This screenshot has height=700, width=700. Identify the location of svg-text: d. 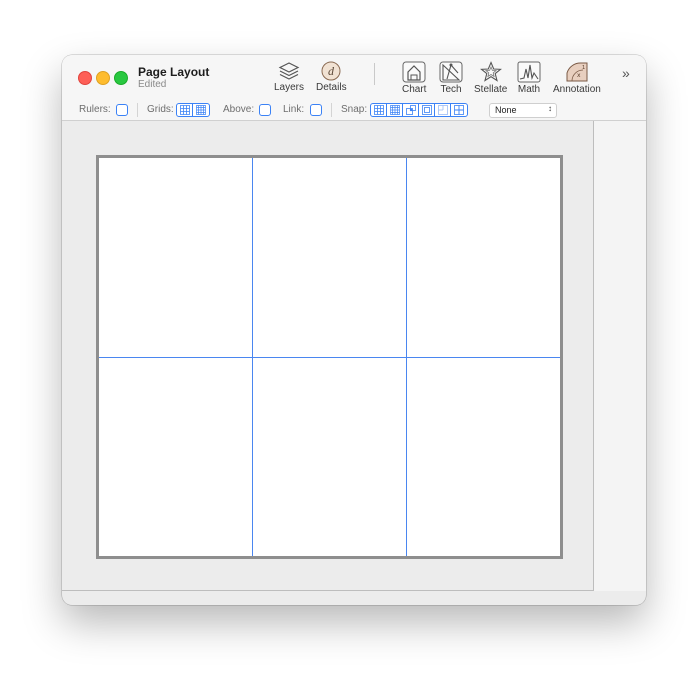
(331, 71).